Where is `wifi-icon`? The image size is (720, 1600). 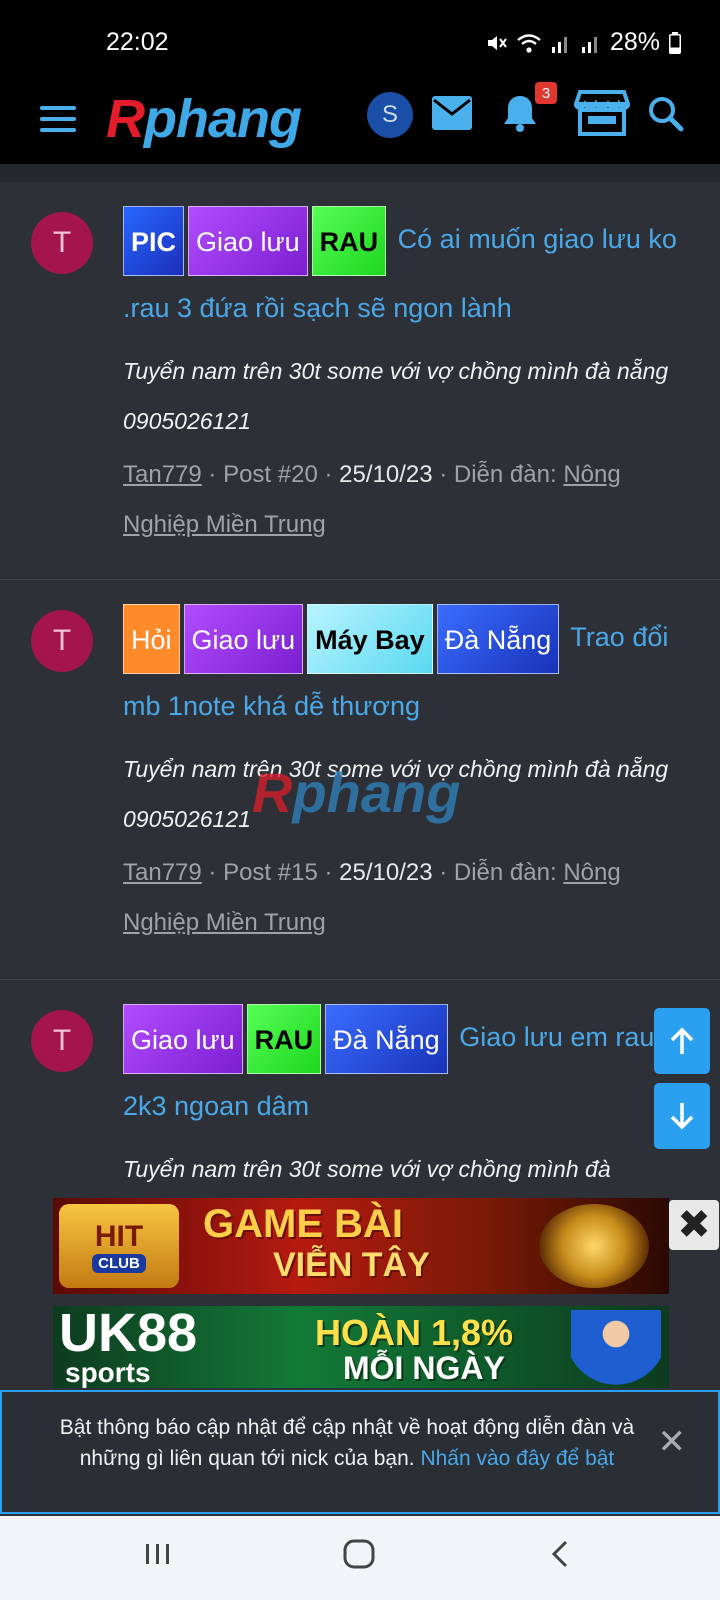 wifi-icon is located at coordinates (529, 43).